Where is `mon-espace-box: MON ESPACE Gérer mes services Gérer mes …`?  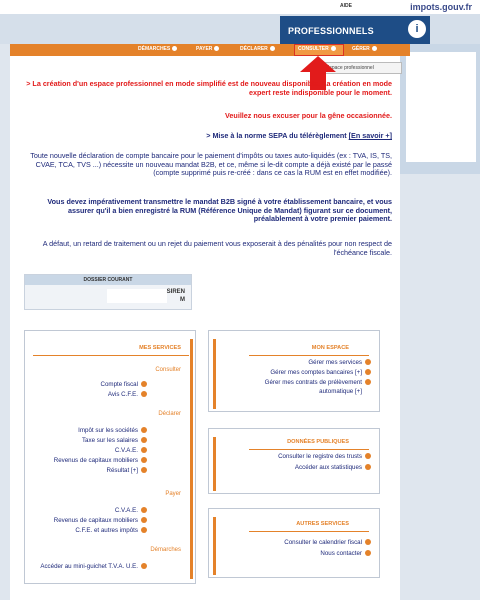 mon-espace-box: MON ESPACE Gérer mes services Gérer mes … is located at coordinates (294, 371).